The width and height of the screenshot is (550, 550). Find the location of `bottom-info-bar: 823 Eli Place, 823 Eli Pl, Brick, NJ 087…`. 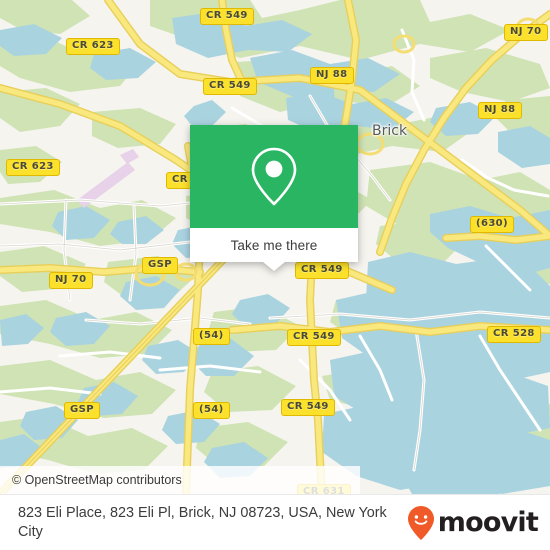

bottom-info-bar: 823 Eli Place, 823 Eli Pl, Brick, NJ 087… is located at coordinates (275, 522).